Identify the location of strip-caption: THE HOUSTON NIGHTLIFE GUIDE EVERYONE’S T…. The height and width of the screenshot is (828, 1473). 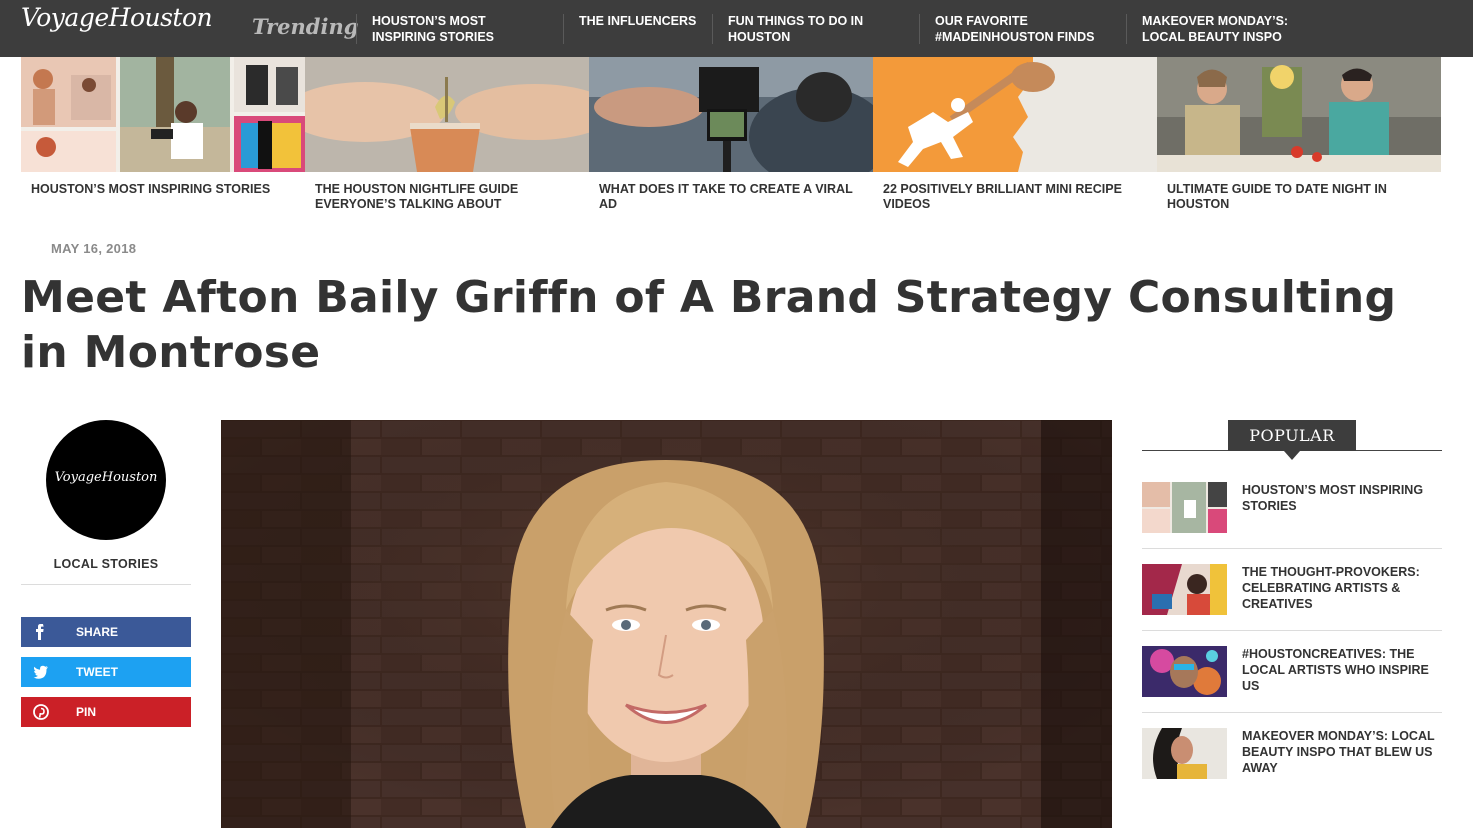
(448, 197).